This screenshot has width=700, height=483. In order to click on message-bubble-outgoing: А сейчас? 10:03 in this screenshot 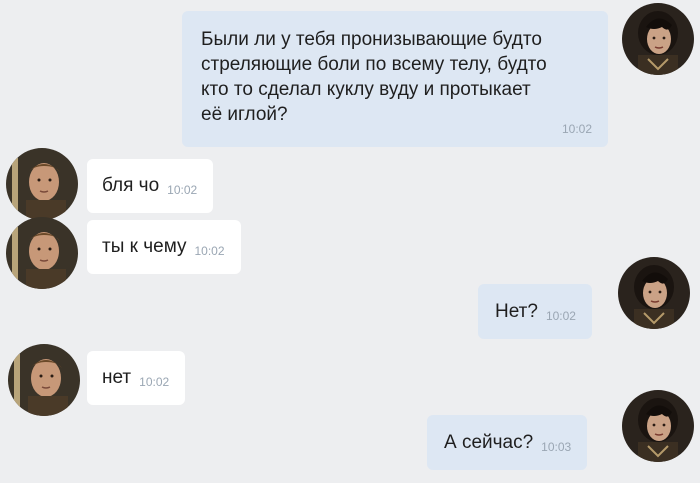, I will do `click(507, 442)`.